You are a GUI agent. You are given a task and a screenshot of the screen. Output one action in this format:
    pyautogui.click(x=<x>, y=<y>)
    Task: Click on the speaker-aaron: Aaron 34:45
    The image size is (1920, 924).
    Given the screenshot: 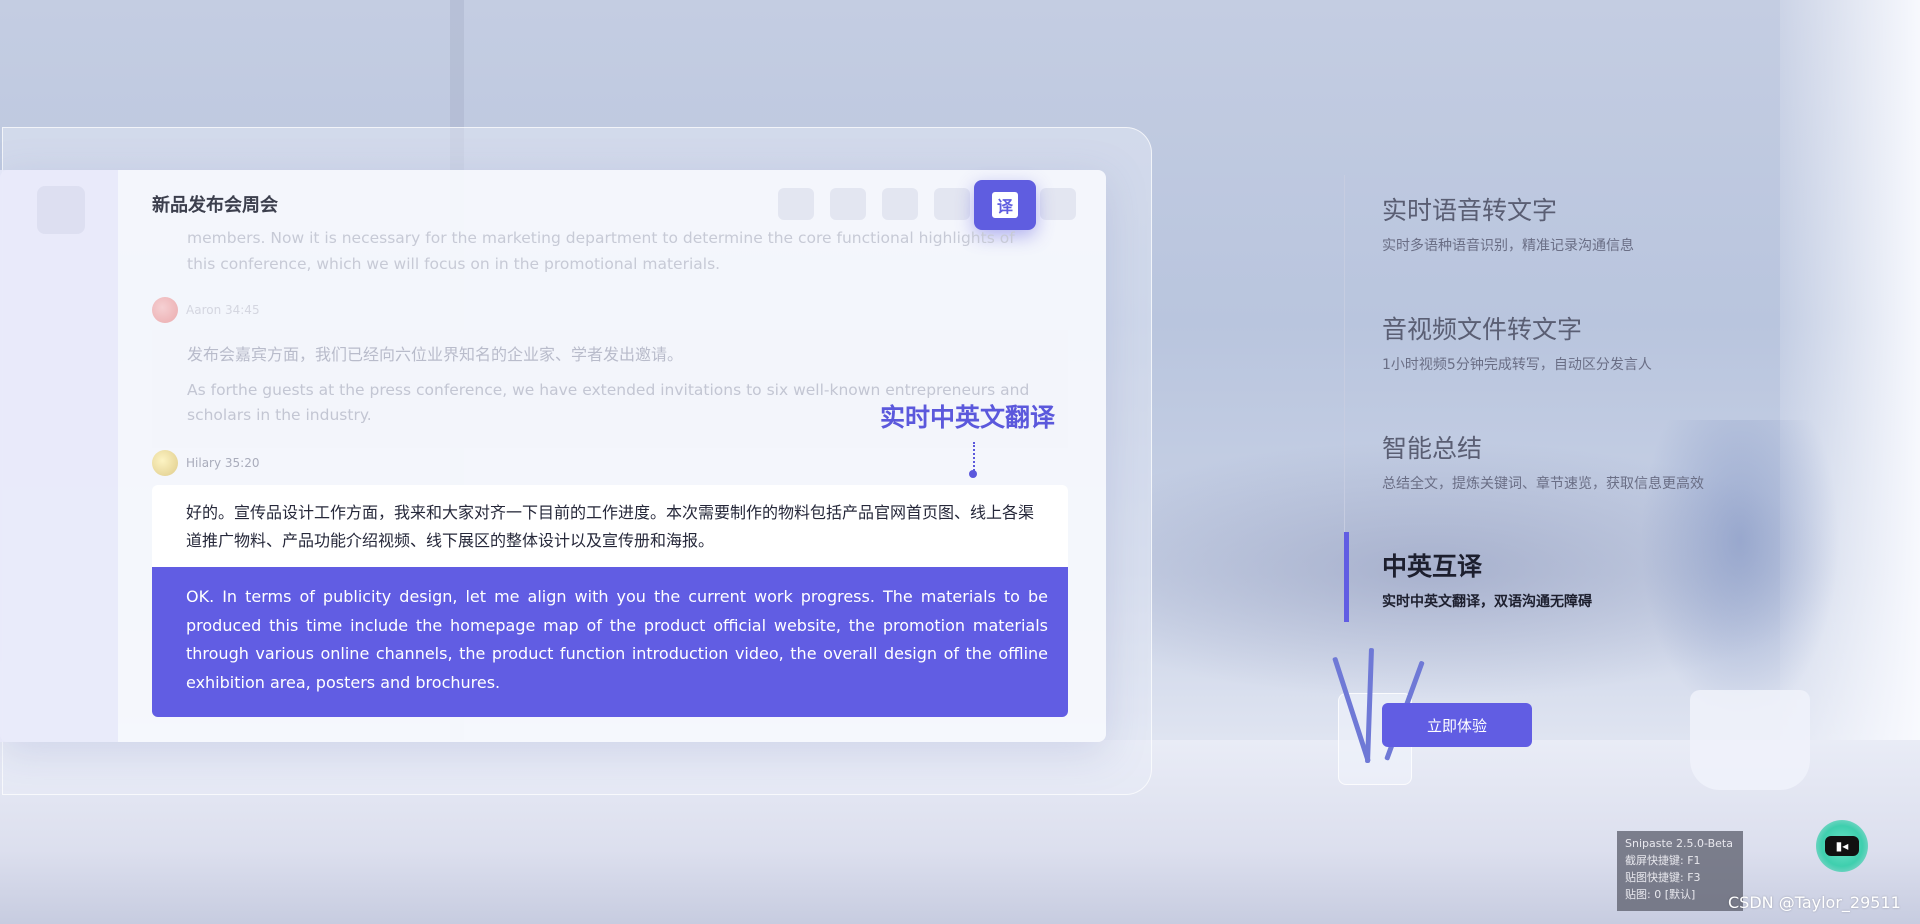 What is the action you would take?
    pyautogui.click(x=206, y=310)
    